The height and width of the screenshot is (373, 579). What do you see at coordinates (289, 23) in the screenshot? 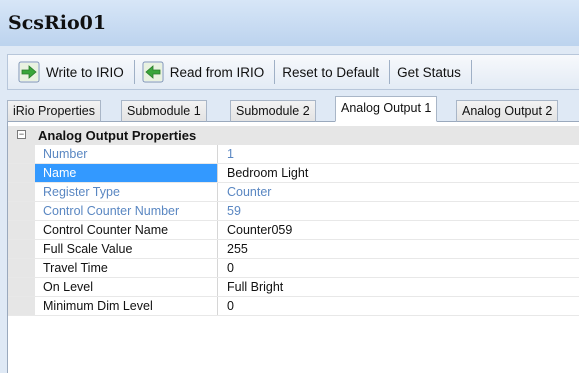
I see `window-title-bar: ScsRio01` at bounding box center [289, 23].